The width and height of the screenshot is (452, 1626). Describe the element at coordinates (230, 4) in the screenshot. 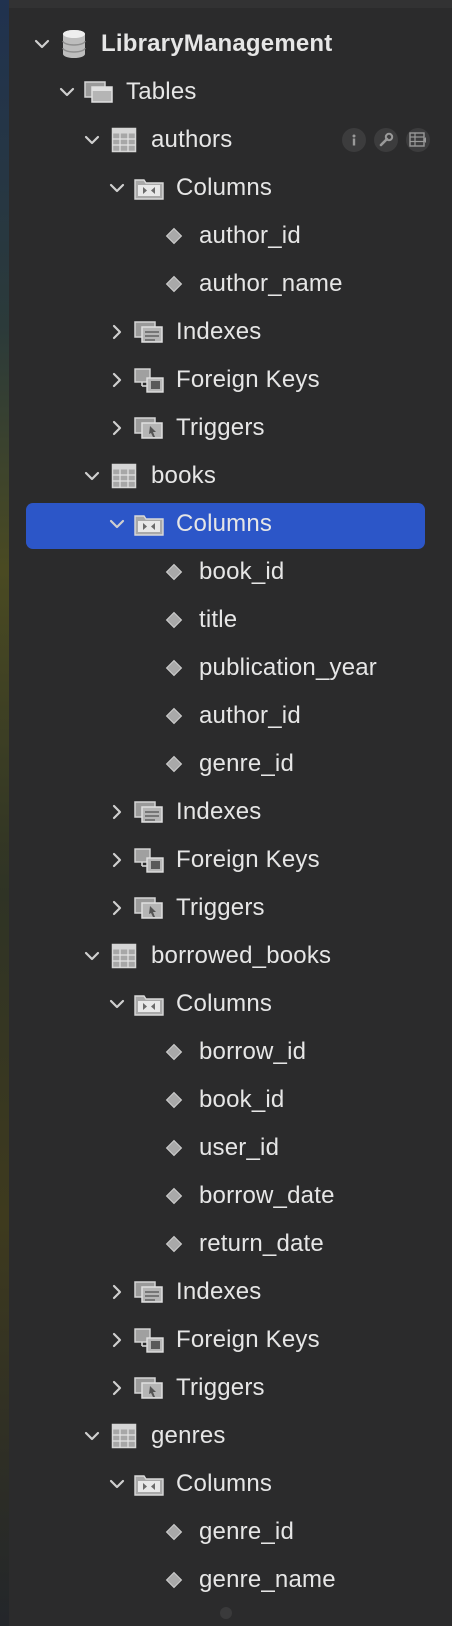

I see `panel-top-edge` at that location.